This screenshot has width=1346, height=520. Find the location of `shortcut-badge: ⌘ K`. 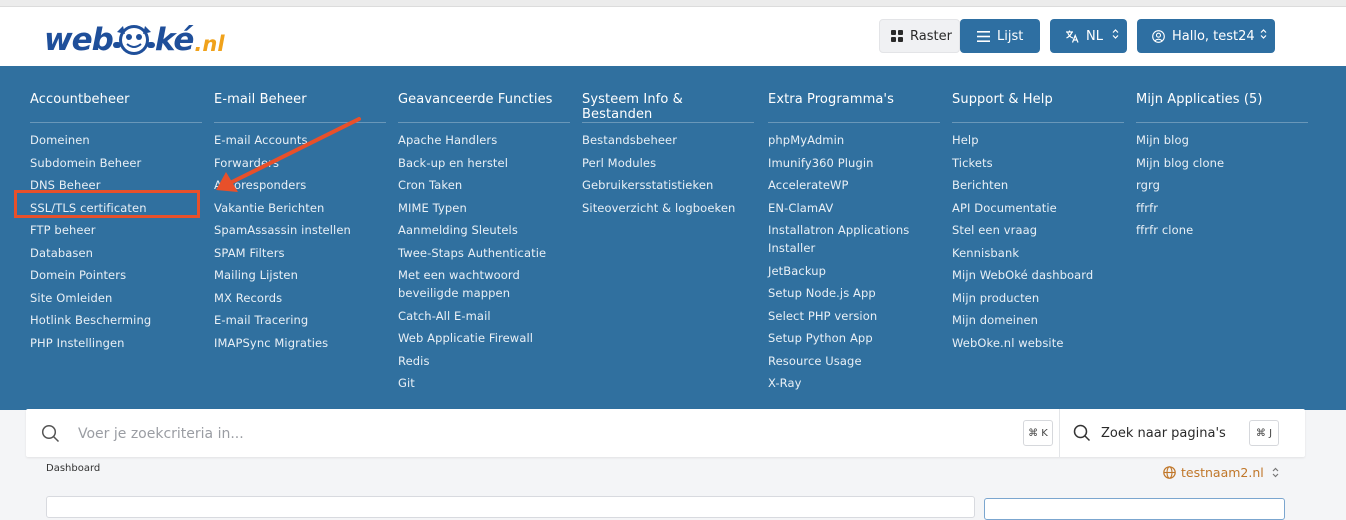

shortcut-badge: ⌘ K is located at coordinates (1038, 433).